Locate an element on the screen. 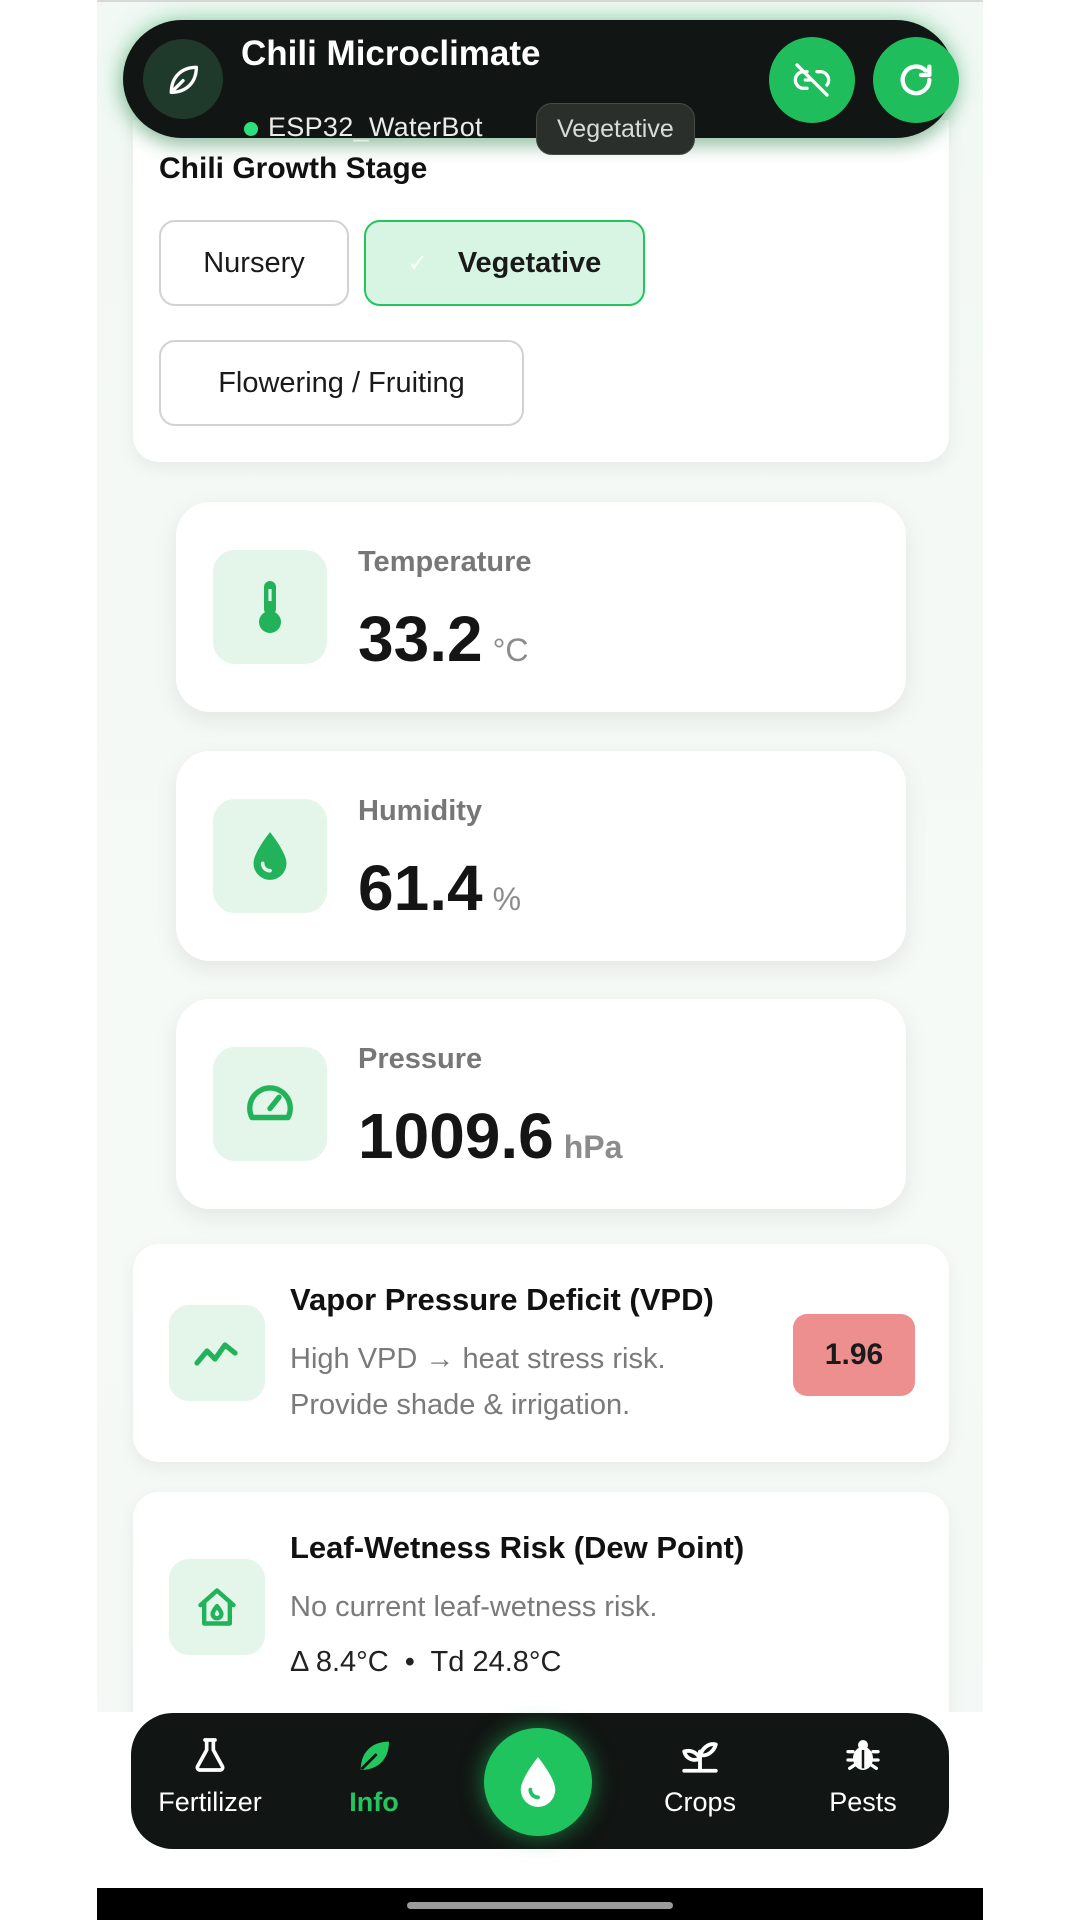 Image resolution: width=1080 pixels, height=1920 pixels. humidity-value-row: 61.4% is located at coordinates (439, 888).